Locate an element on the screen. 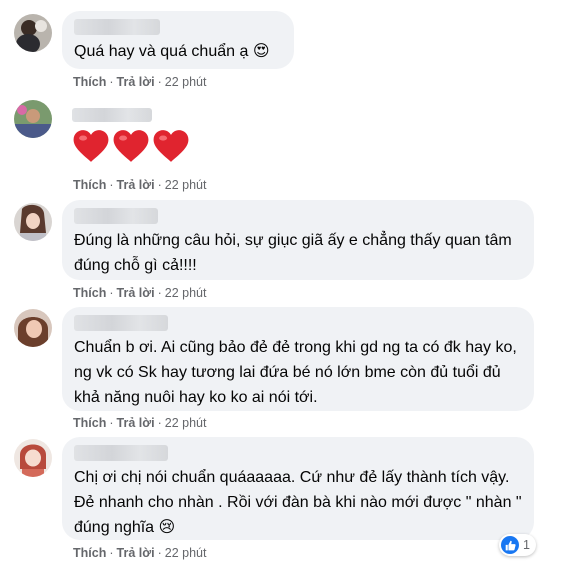 The height and width of the screenshot is (566, 580). reaction-badge: 1 is located at coordinates (517, 545).